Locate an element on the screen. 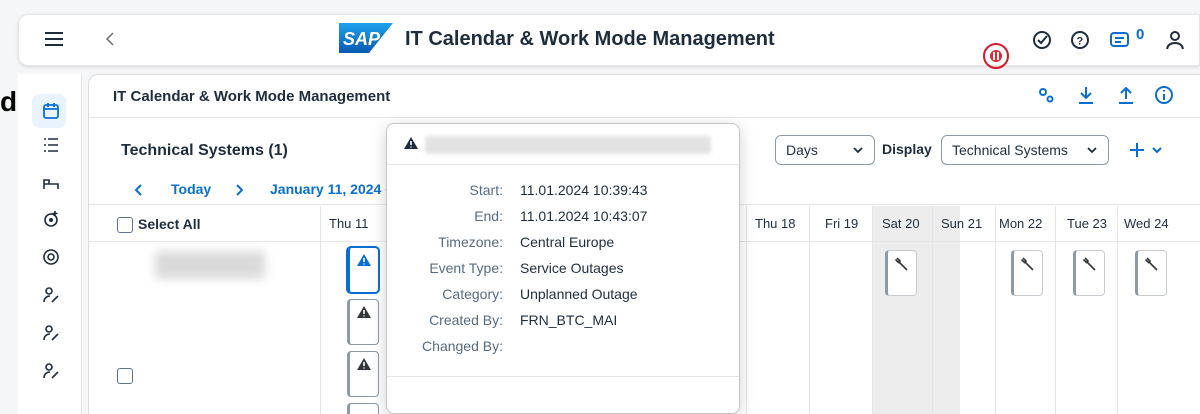 The width and height of the screenshot is (1200, 414). gears-icon is located at coordinates (1046, 95).